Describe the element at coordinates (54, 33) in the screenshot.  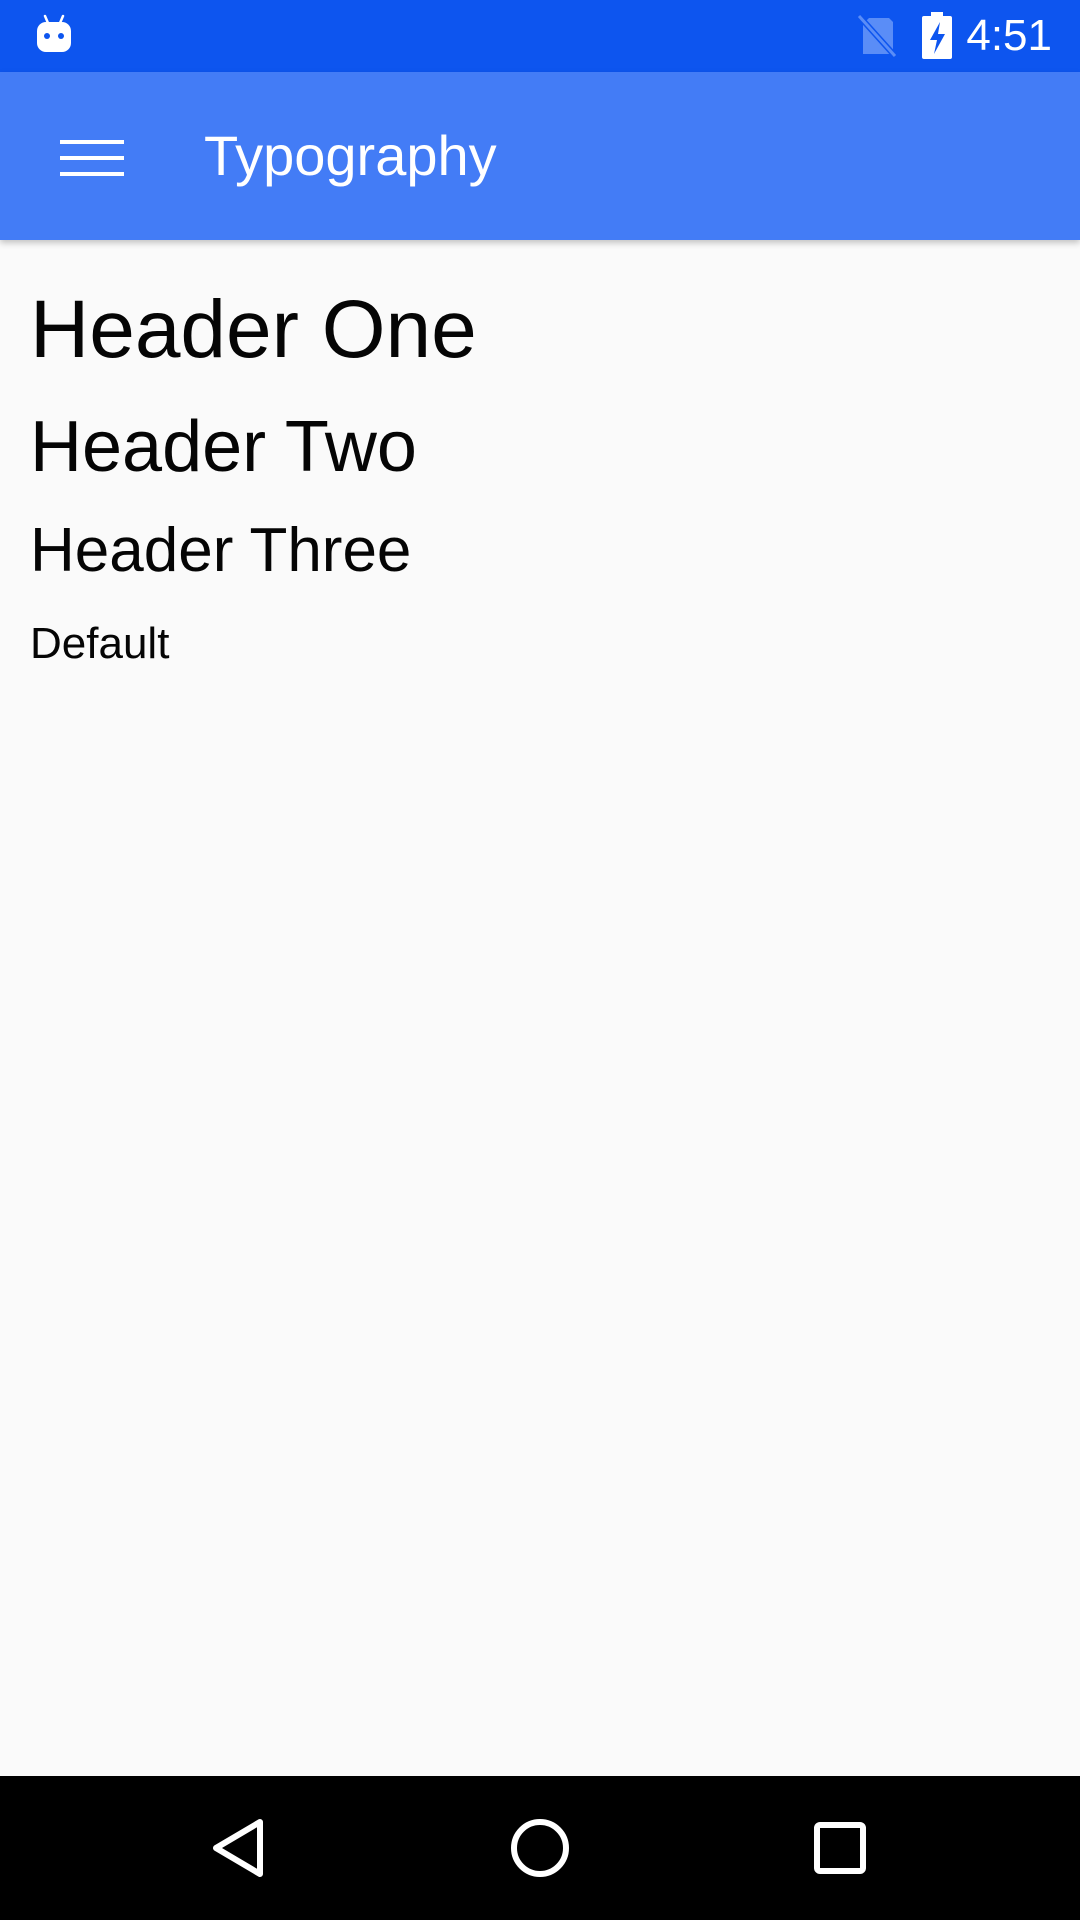
I see `android-notification-icon` at that location.